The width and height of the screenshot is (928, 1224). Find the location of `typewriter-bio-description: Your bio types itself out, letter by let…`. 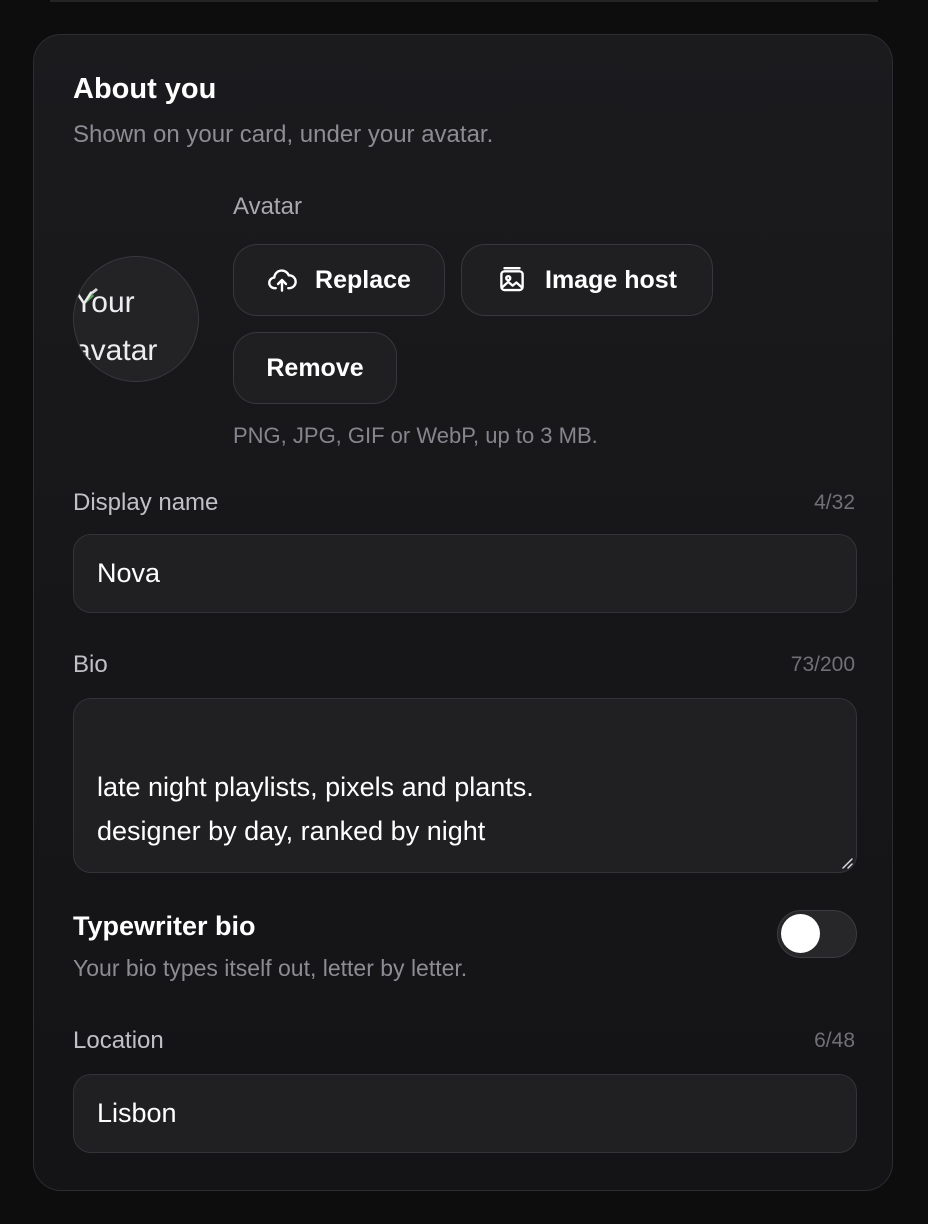

typewriter-bio-description: Your bio types itself out, letter by let… is located at coordinates (270, 968).